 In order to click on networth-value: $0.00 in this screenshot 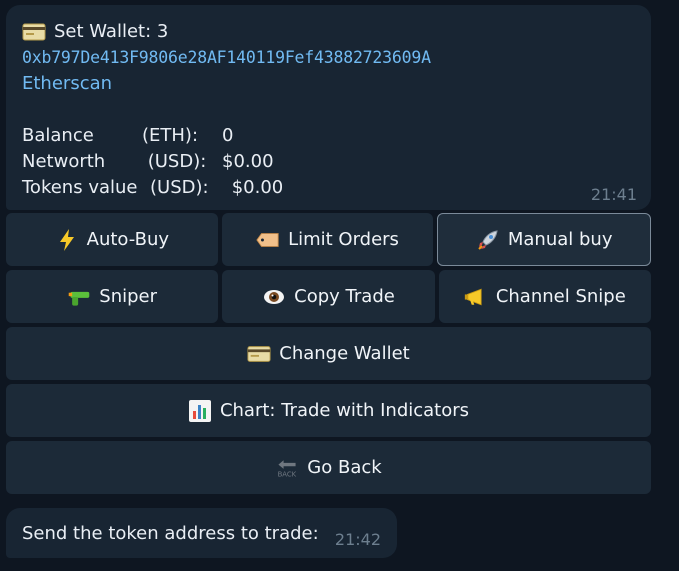, I will do `click(248, 161)`.